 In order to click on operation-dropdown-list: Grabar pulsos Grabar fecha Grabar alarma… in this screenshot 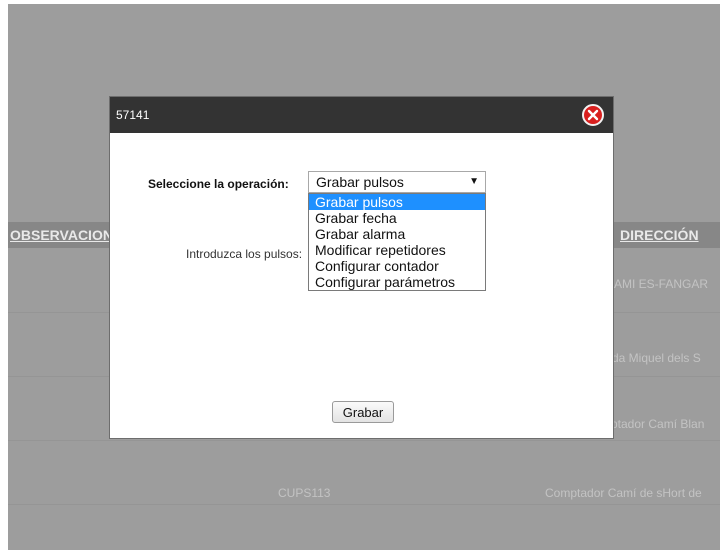, I will do `click(397, 242)`.